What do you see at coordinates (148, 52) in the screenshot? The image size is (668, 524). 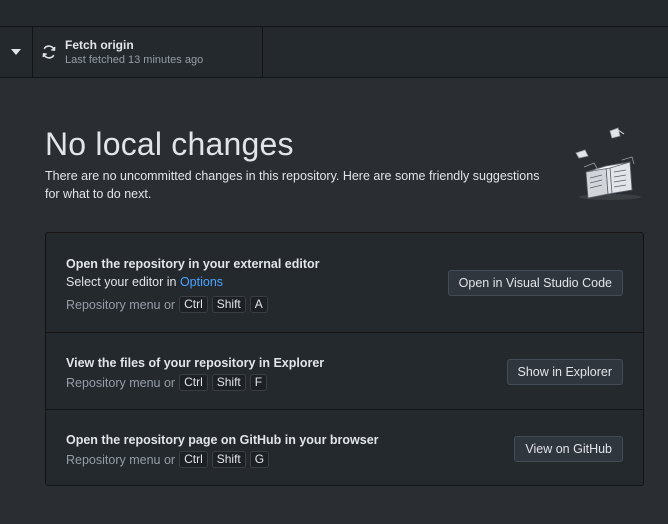 I see `fetch-origin-button: Fetch origin Last fetched 13 minutes ago` at bounding box center [148, 52].